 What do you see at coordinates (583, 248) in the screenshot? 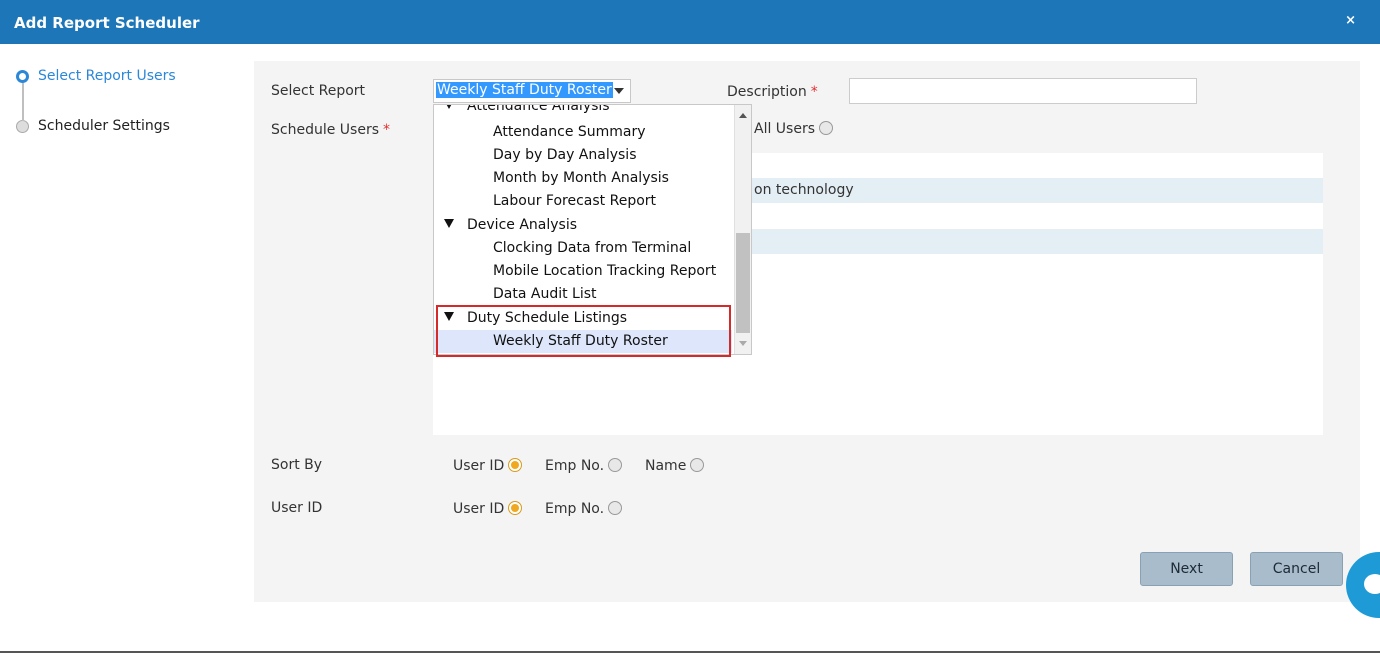
I see `dropdown-option: Clocking Data from Terminal` at bounding box center [583, 248].